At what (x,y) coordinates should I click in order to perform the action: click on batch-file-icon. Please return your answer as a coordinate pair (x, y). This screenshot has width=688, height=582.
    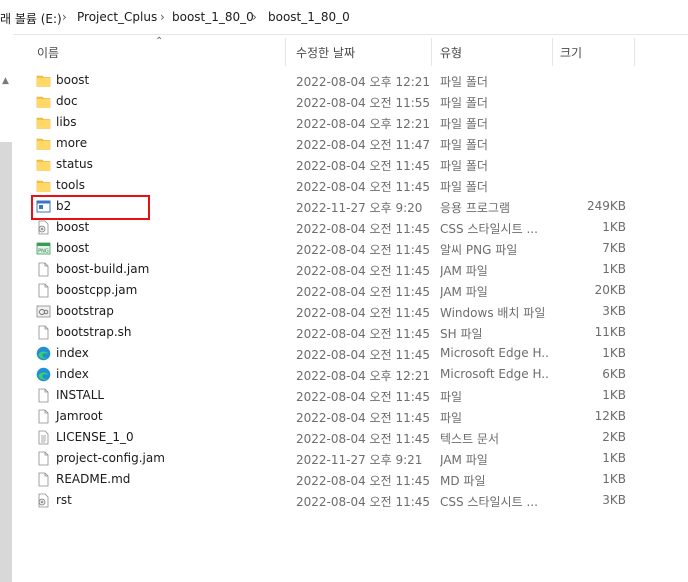
    Looking at the image, I should click on (43, 311).